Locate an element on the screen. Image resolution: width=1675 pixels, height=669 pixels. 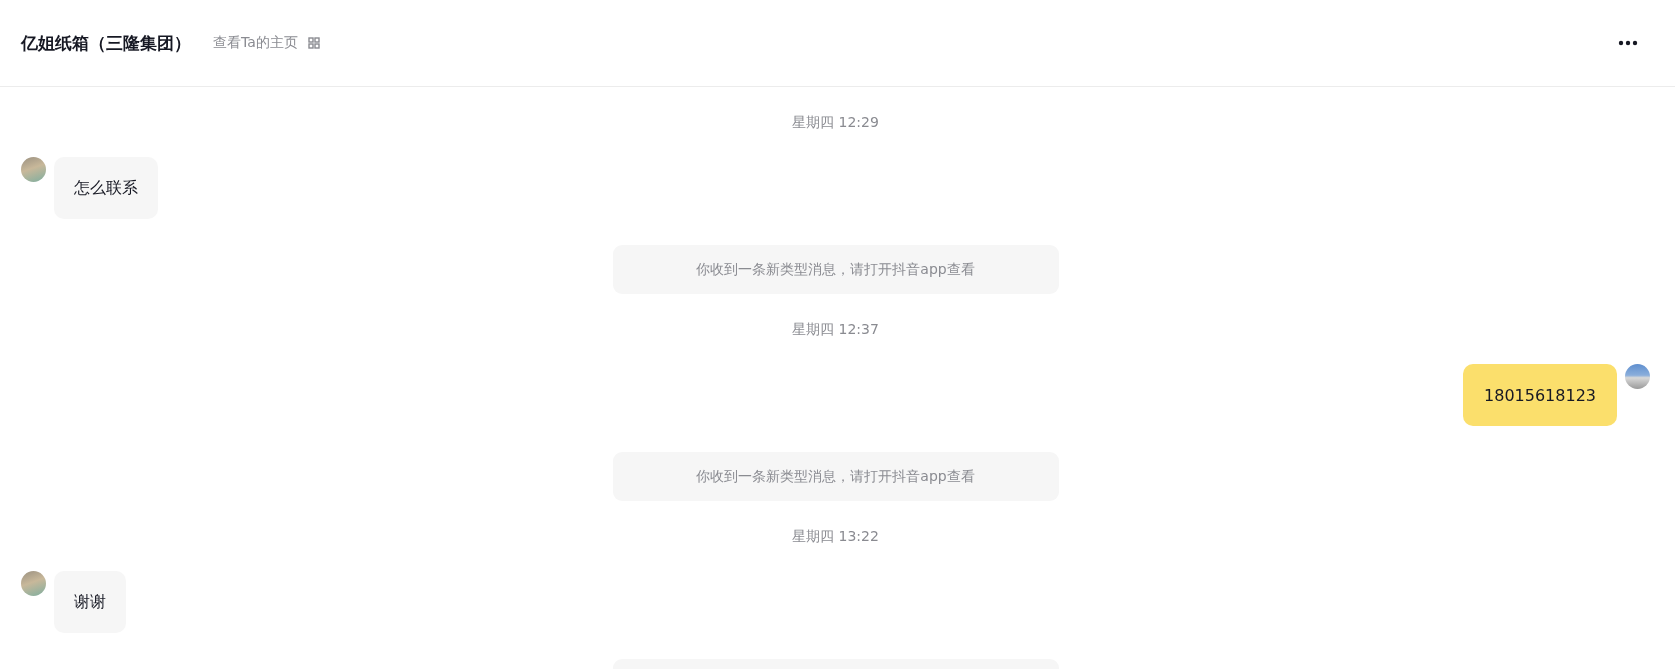
timestamp: 星期四 13:22 is located at coordinates (835, 536).